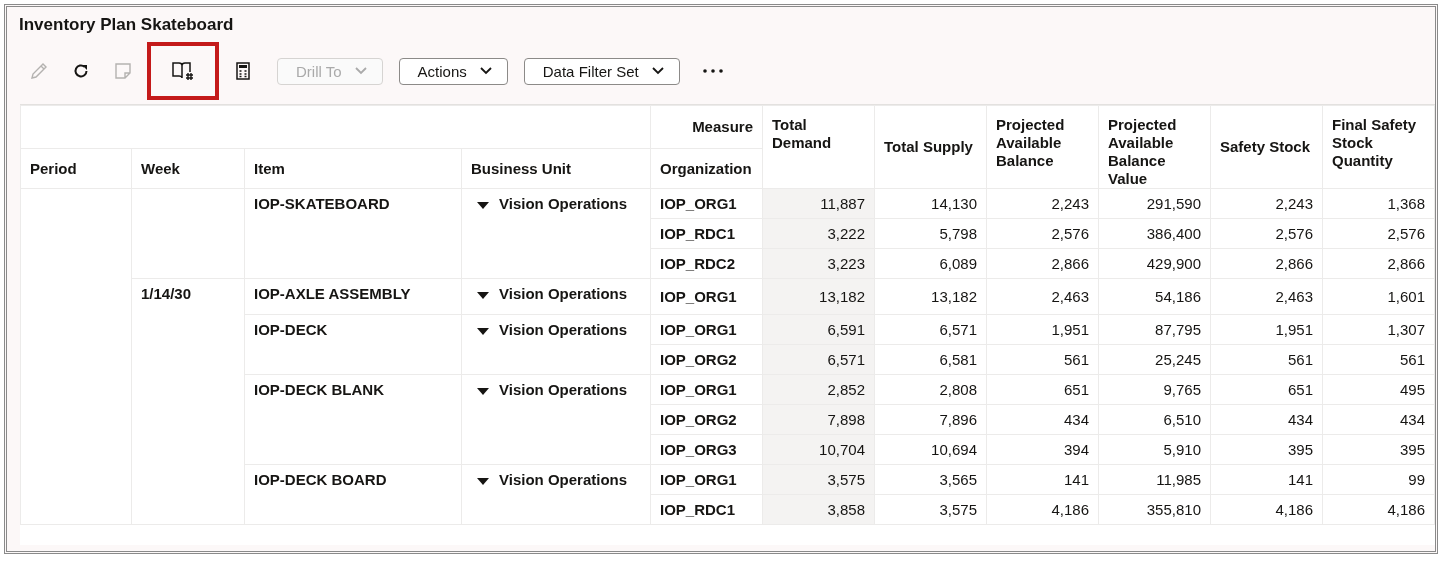 The width and height of the screenshot is (1442, 562). Describe the element at coordinates (958, 419) in the screenshot. I see `table-cell: 7,896` at that location.